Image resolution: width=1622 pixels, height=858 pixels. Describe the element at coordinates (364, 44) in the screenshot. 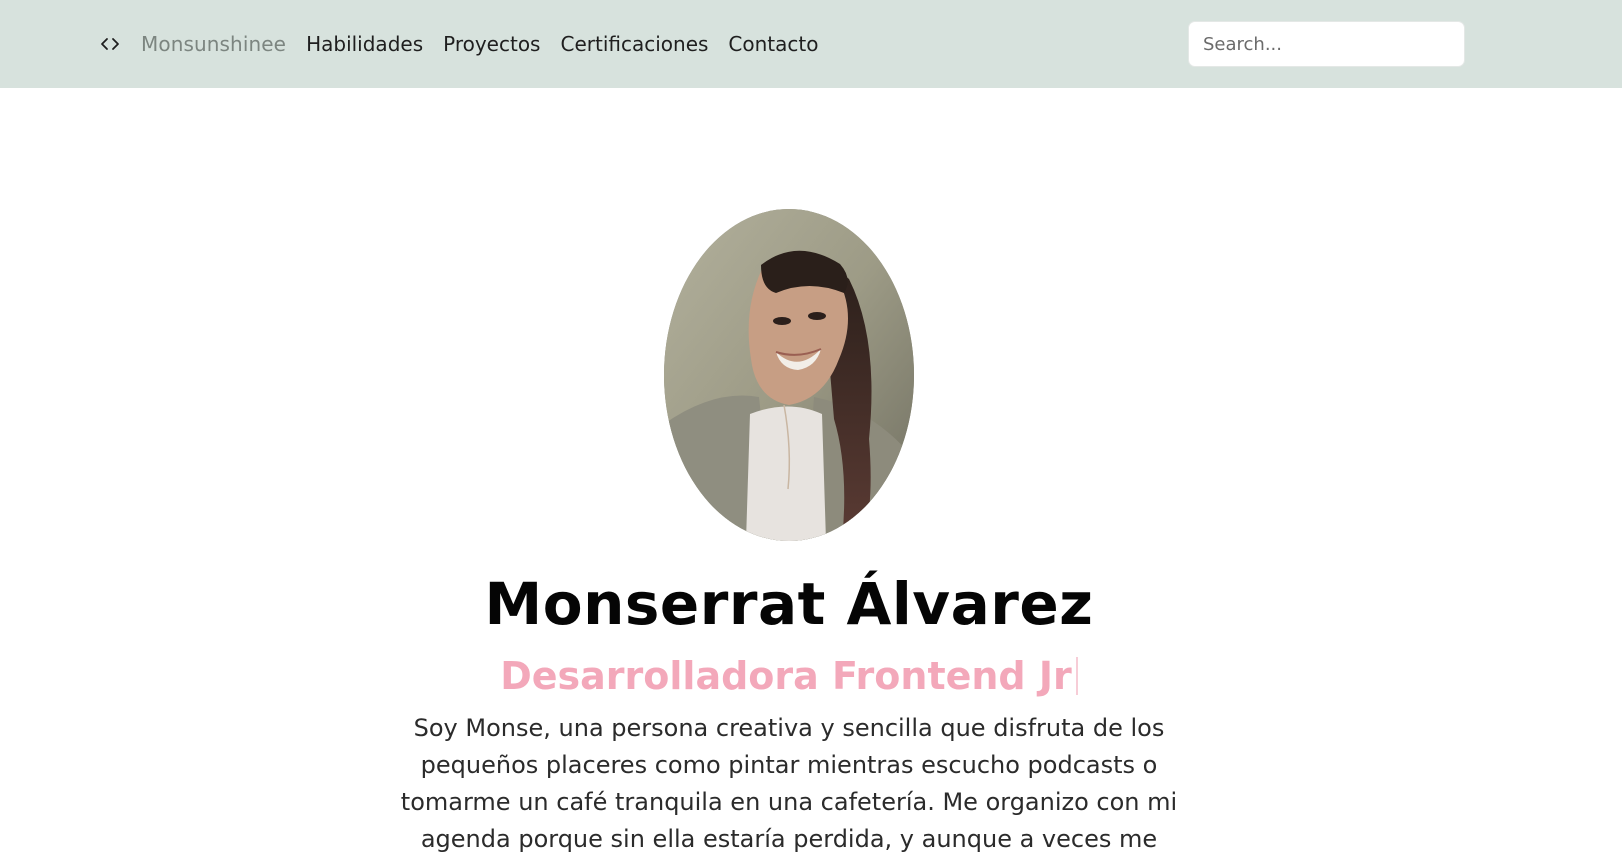

I see `nav-link-habilidades: Habilidades` at that location.